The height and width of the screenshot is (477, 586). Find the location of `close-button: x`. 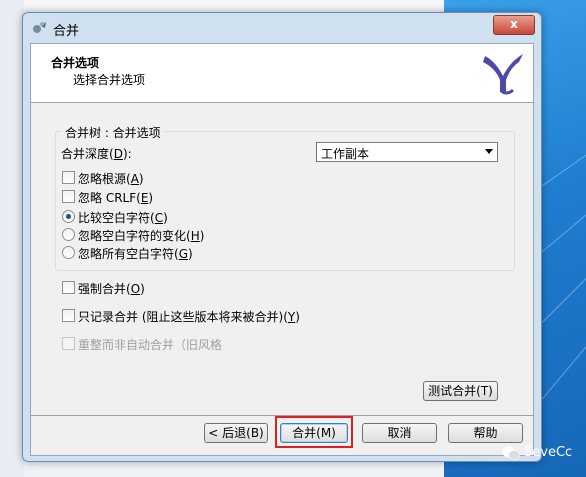

close-button: x is located at coordinates (514, 25).